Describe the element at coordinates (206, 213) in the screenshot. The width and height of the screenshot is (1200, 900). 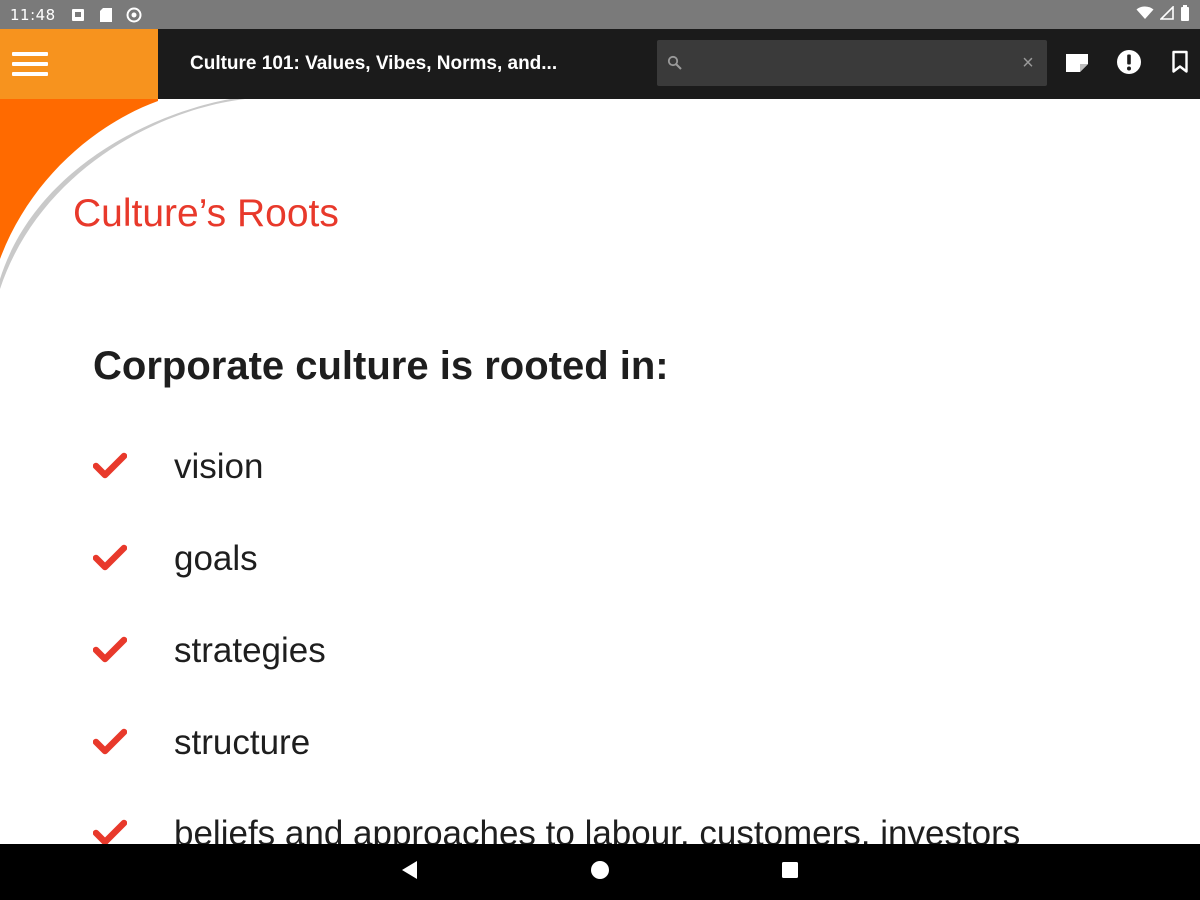
I see `page-title: Culture’s Roots` at that location.